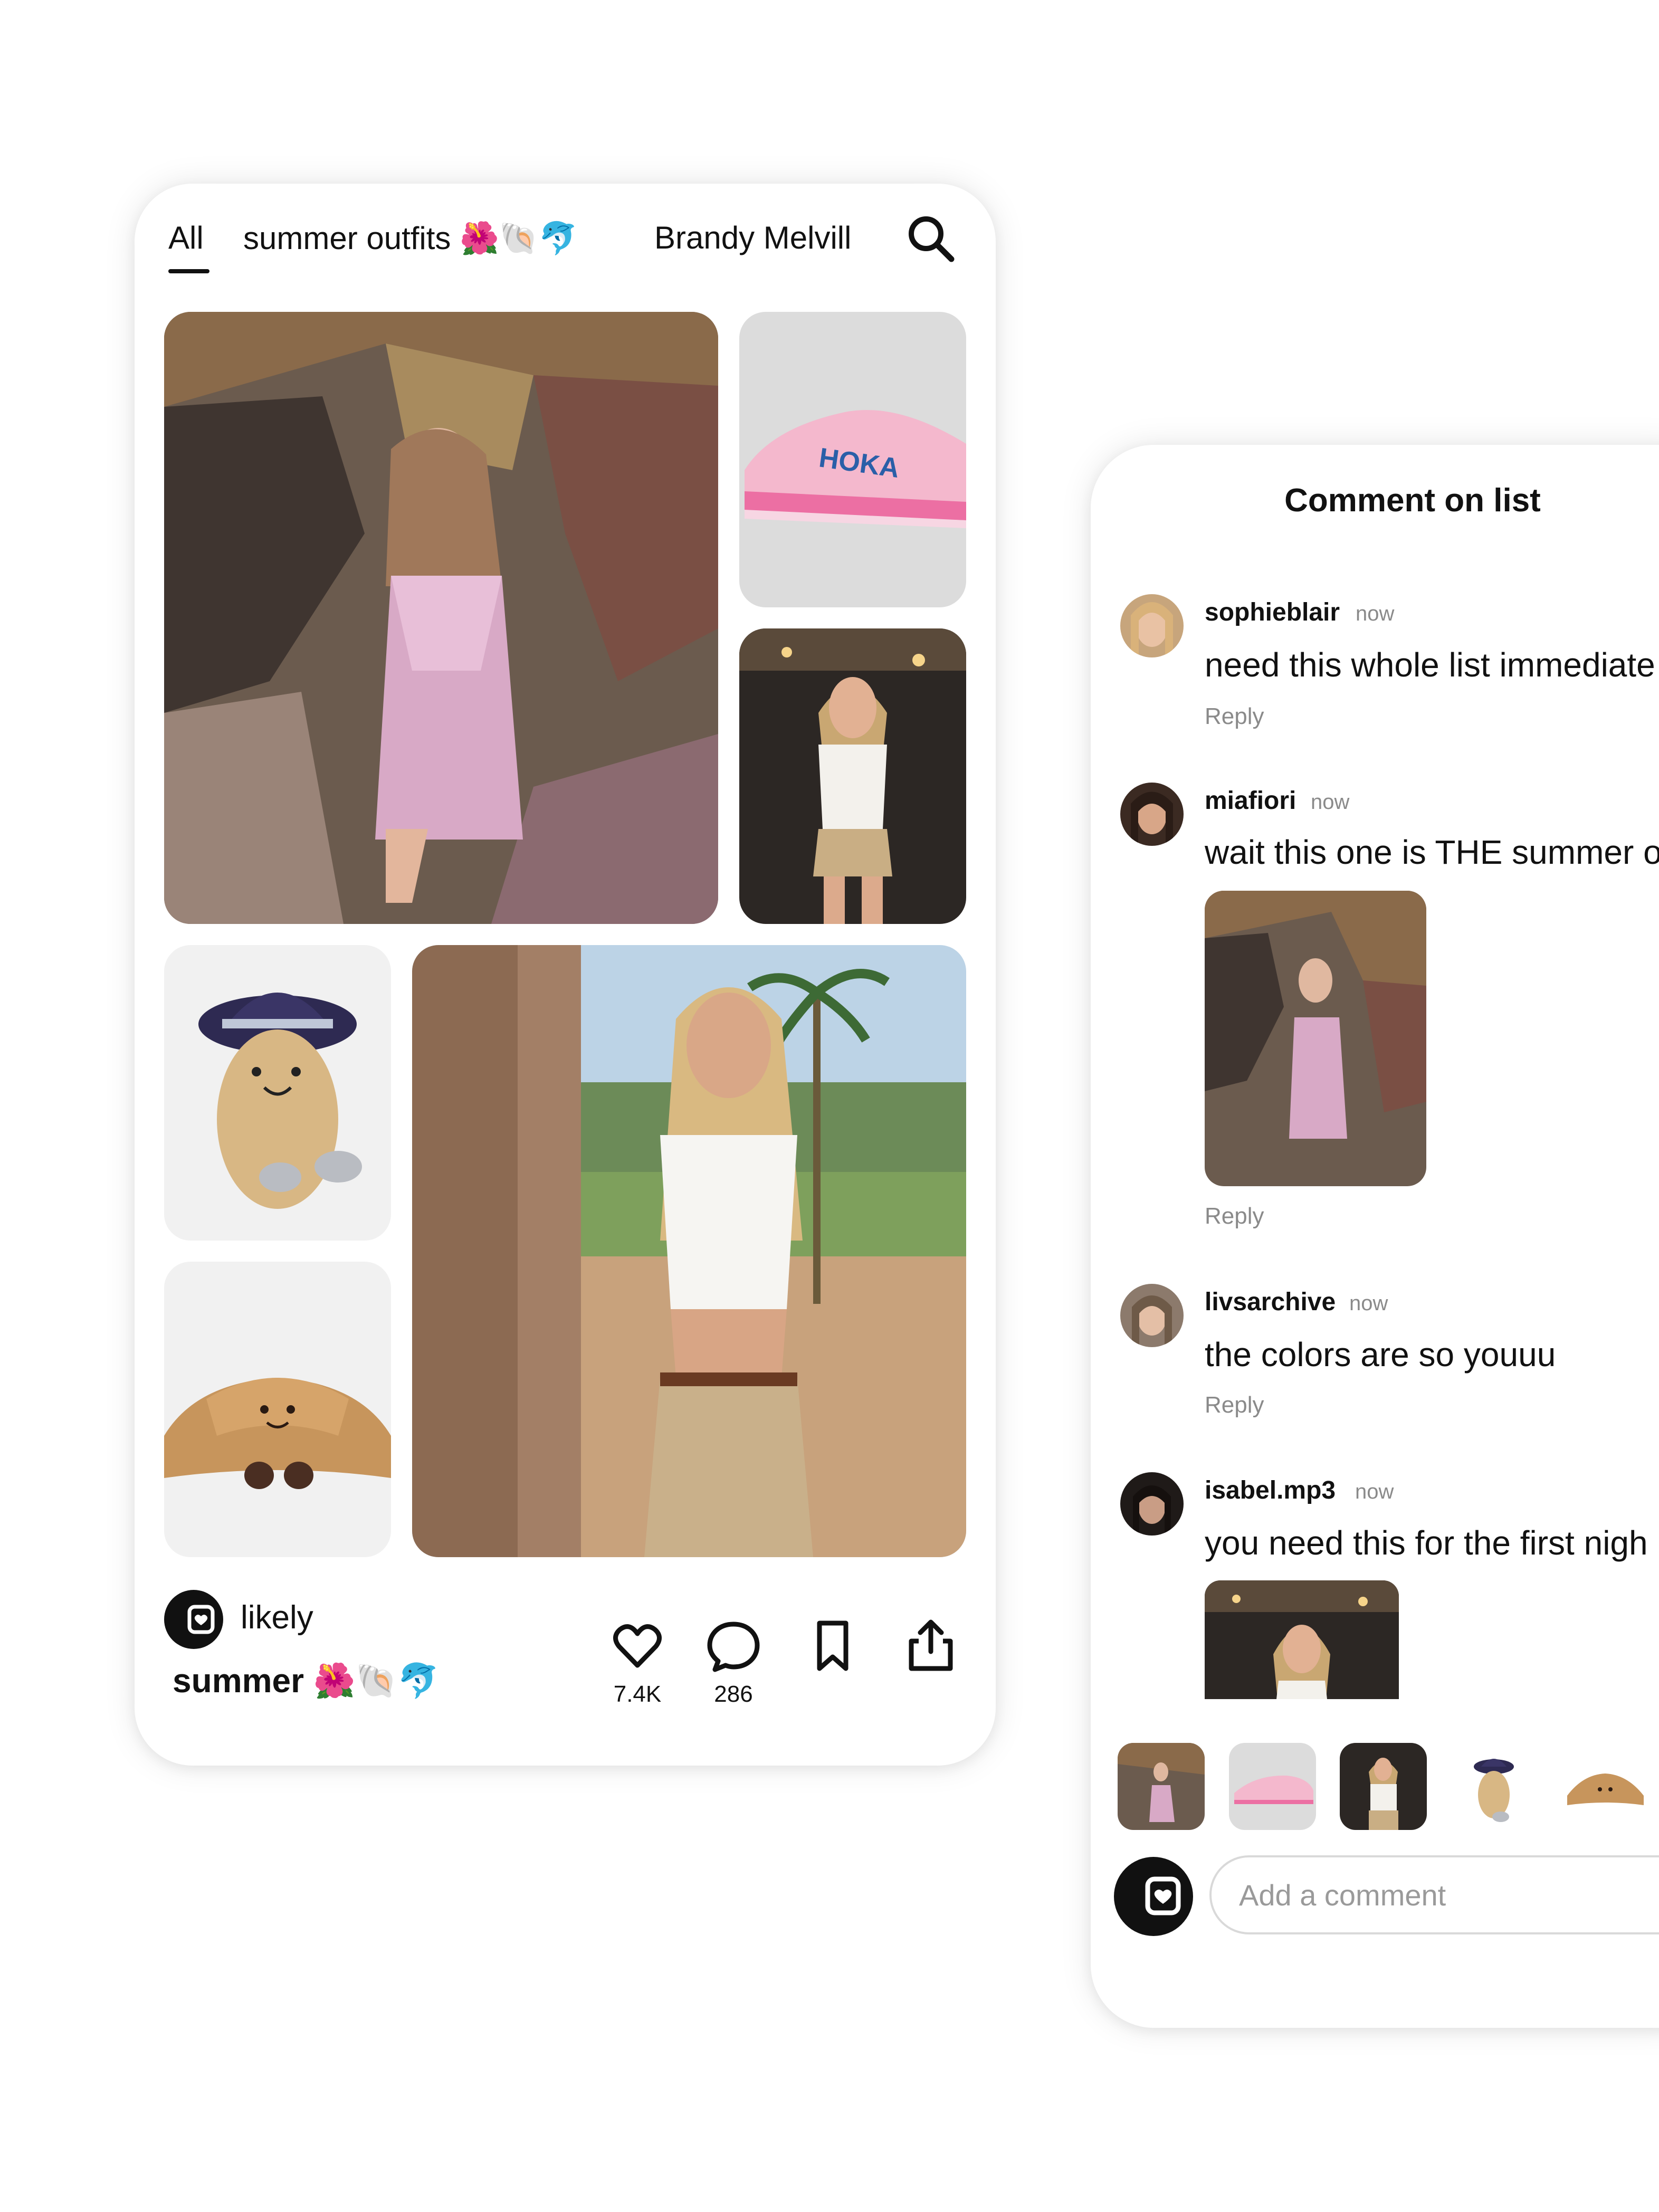 This screenshot has width=1659, height=2212. What do you see at coordinates (689, 1251) in the screenshot?
I see `outfit-photo-white-tank-skirt` at bounding box center [689, 1251].